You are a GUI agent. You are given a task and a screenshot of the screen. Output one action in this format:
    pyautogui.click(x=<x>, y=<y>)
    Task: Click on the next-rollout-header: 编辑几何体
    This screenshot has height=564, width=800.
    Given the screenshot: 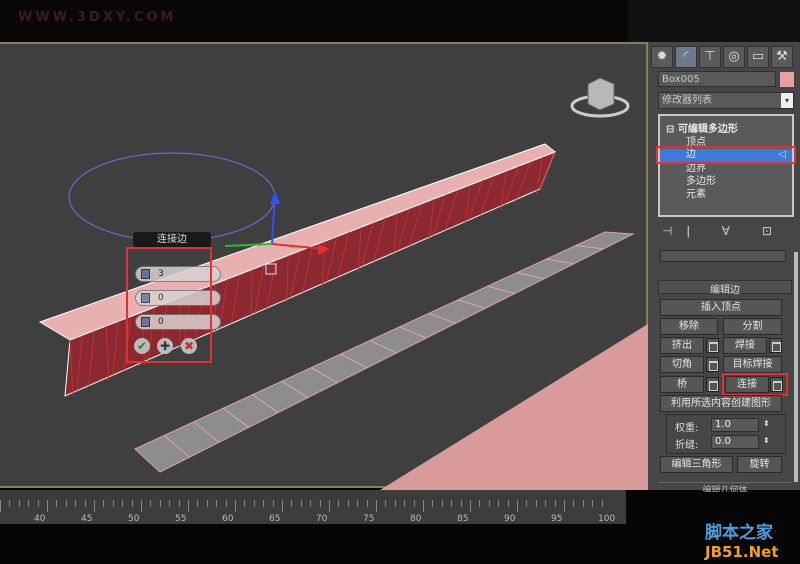 What is the action you would take?
    pyautogui.click(x=725, y=487)
    